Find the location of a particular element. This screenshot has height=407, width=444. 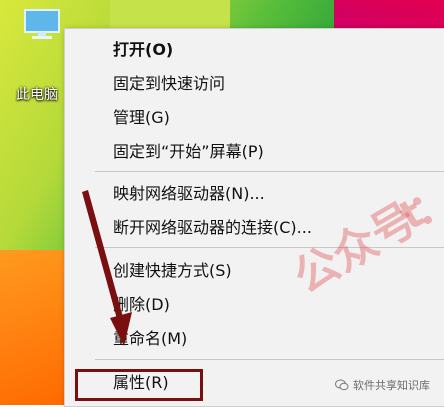

menu-item-delete: 删除(D) is located at coordinates (141, 305).